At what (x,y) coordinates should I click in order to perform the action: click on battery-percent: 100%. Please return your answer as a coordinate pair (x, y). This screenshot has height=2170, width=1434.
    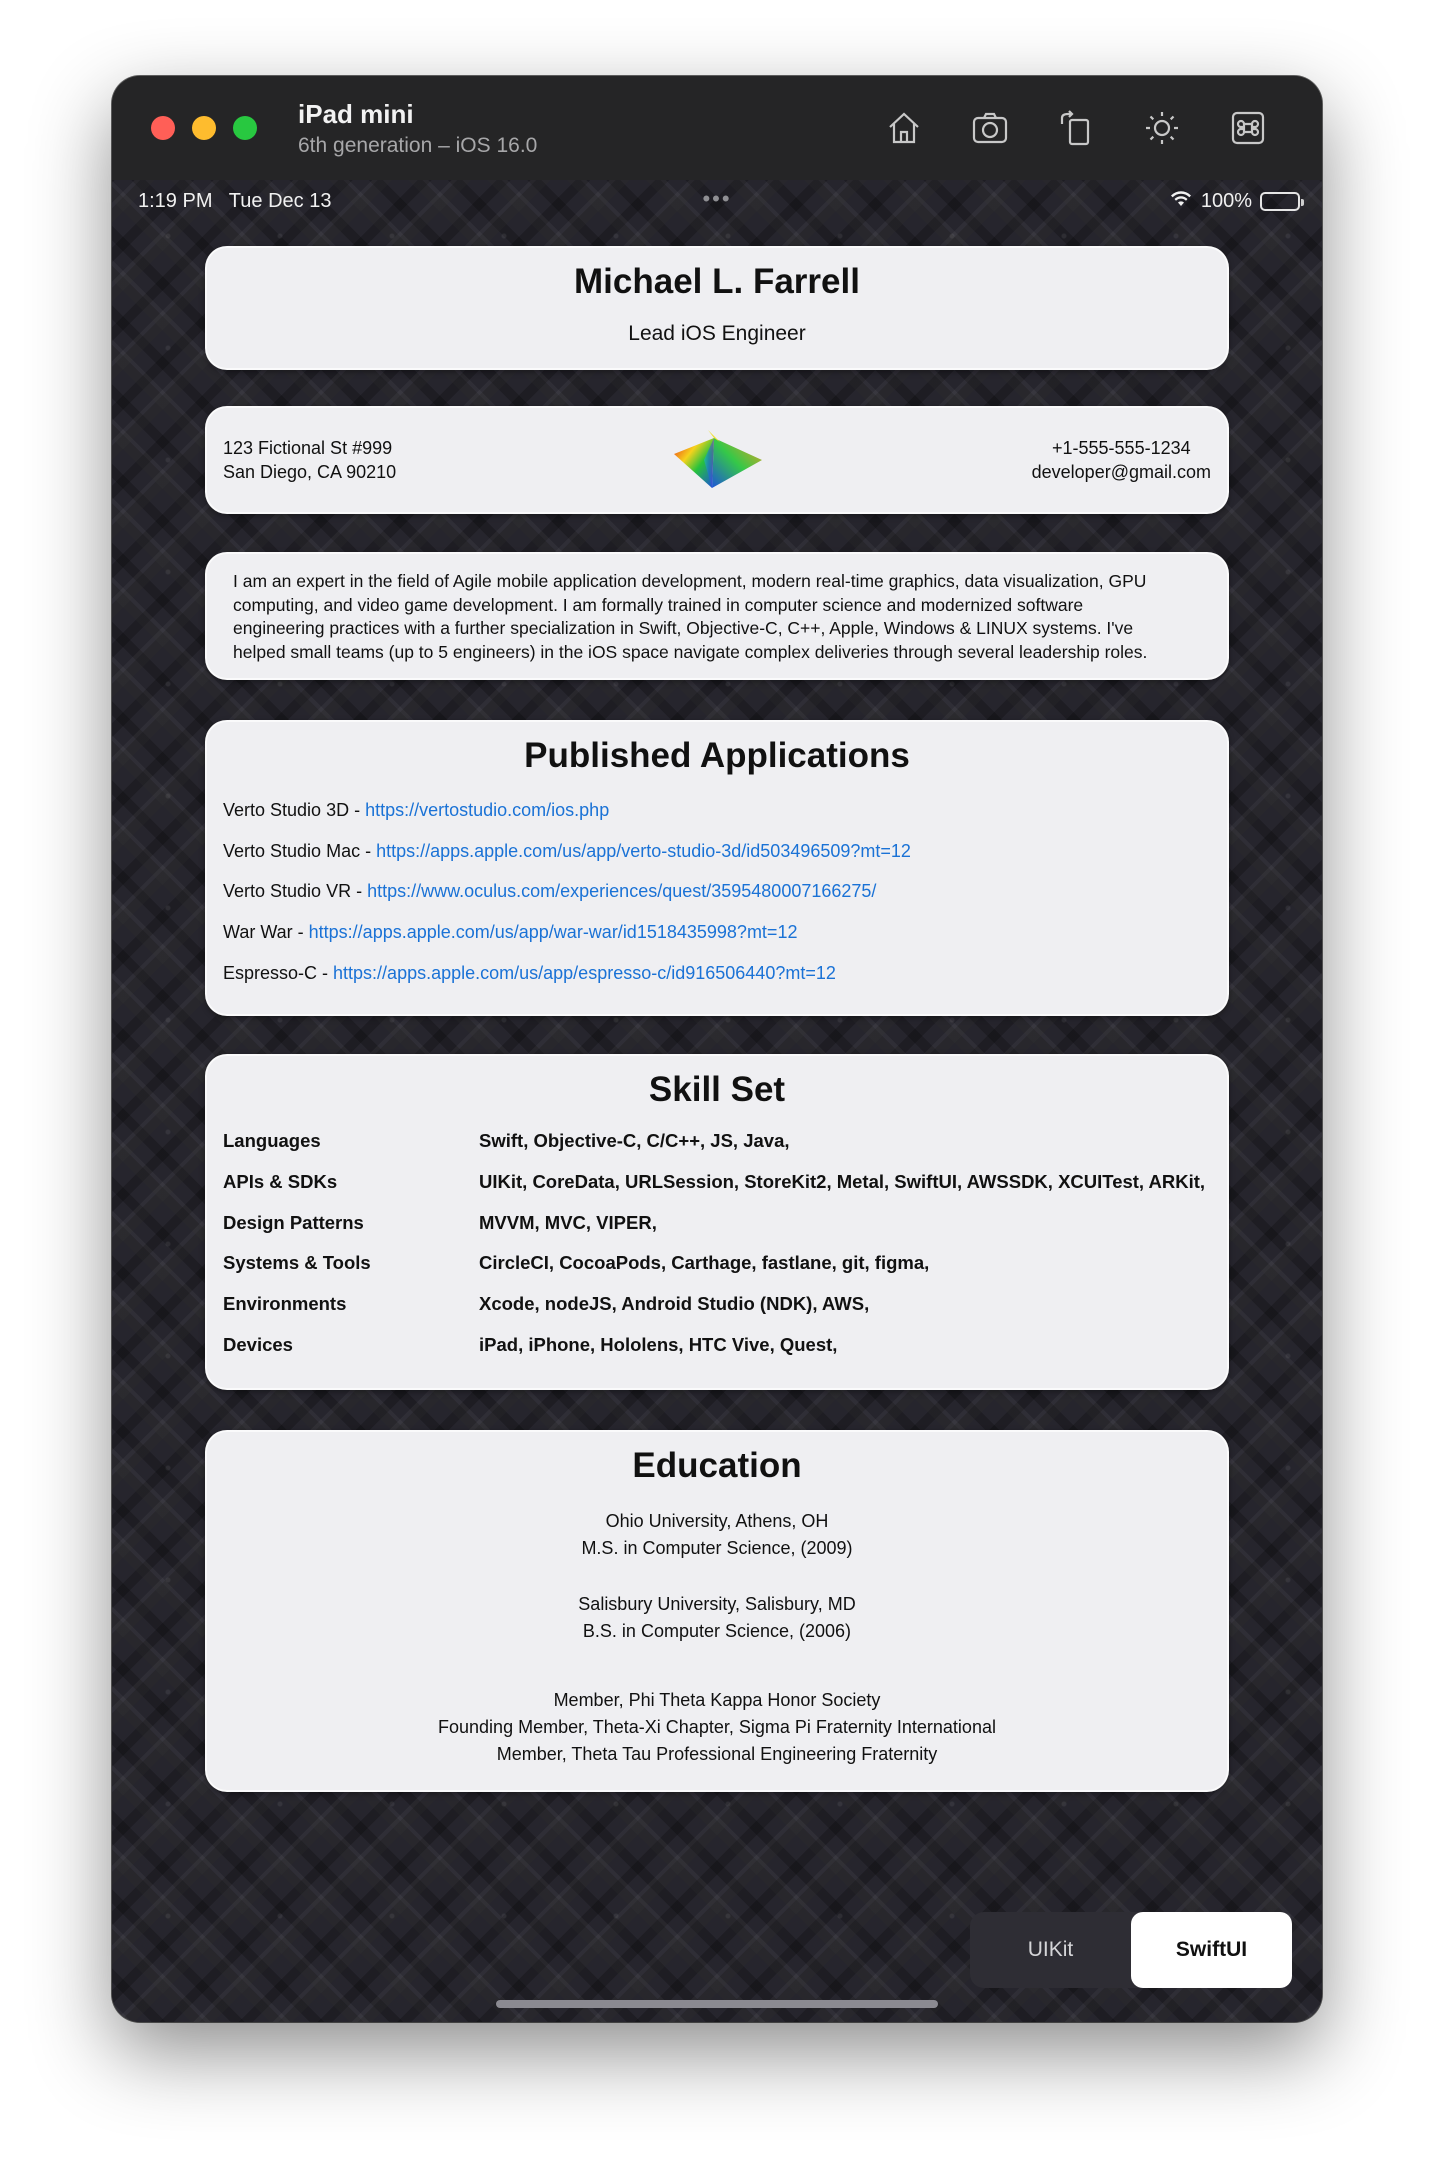
    Looking at the image, I should click on (1226, 200).